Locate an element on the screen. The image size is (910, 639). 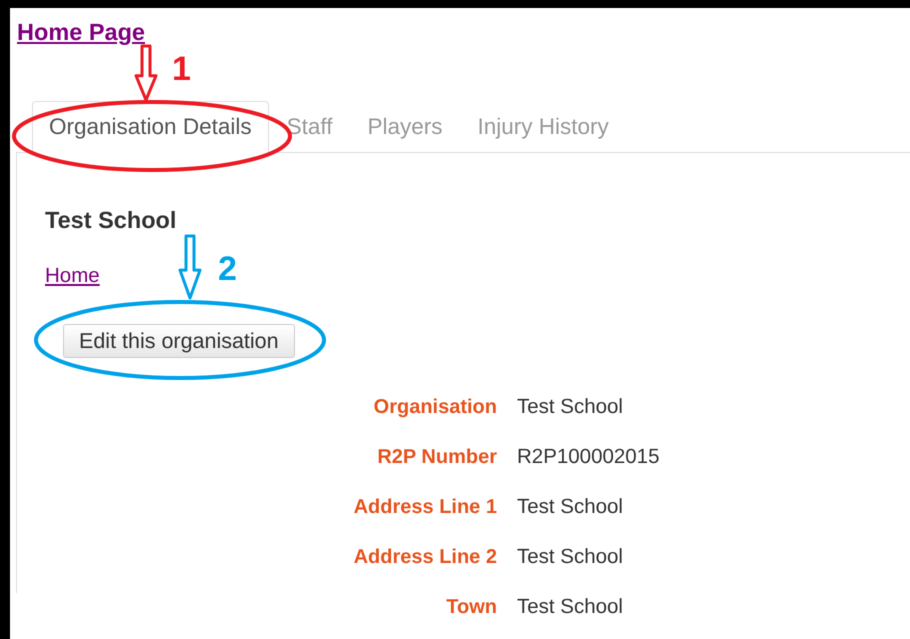
home-link: Home is located at coordinates (72, 276).